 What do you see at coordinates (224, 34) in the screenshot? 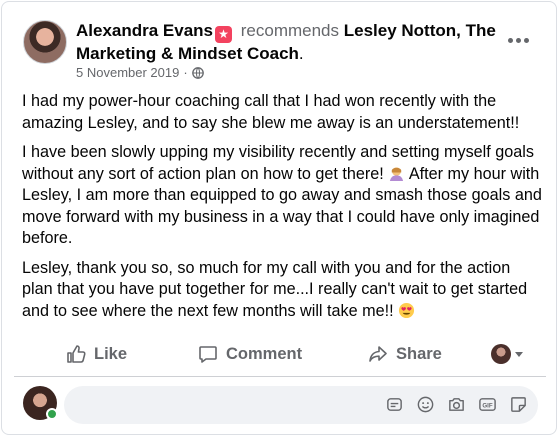
I see `recommendation-icon: ★` at bounding box center [224, 34].